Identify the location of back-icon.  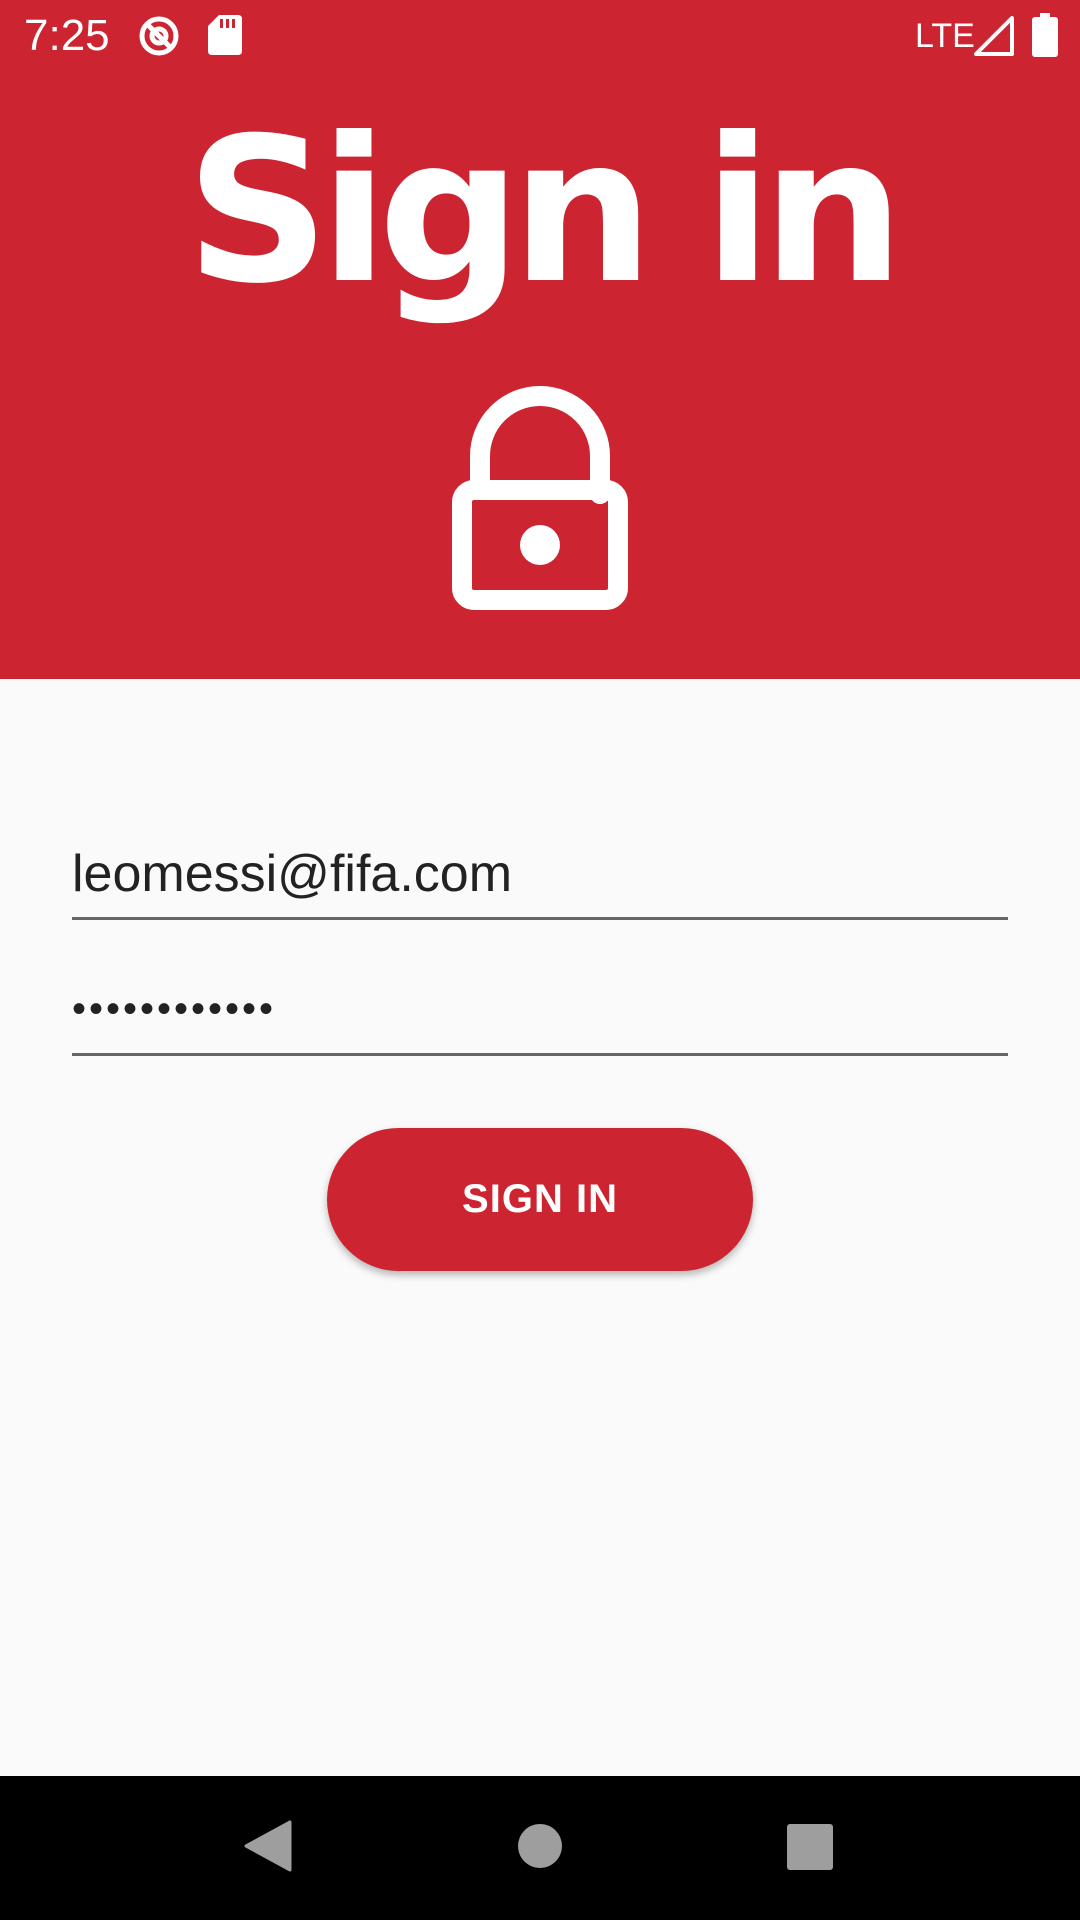
(268, 1846).